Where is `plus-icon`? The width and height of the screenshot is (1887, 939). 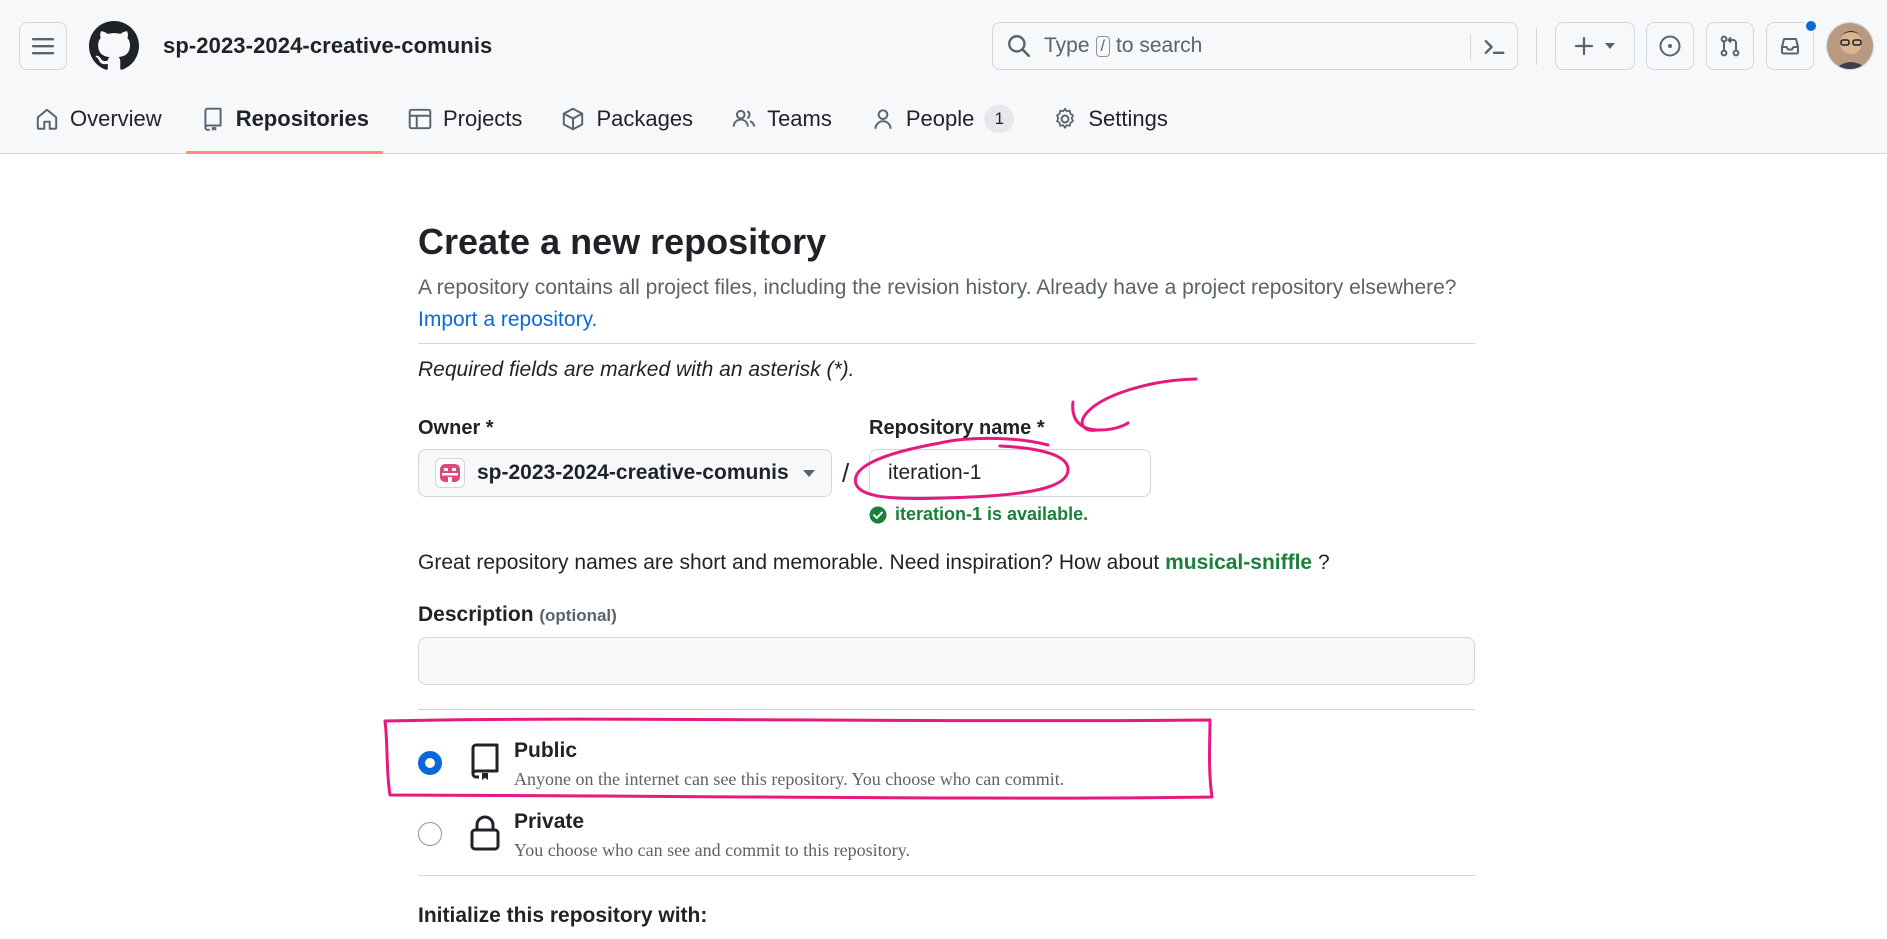
plus-icon is located at coordinates (1584, 46).